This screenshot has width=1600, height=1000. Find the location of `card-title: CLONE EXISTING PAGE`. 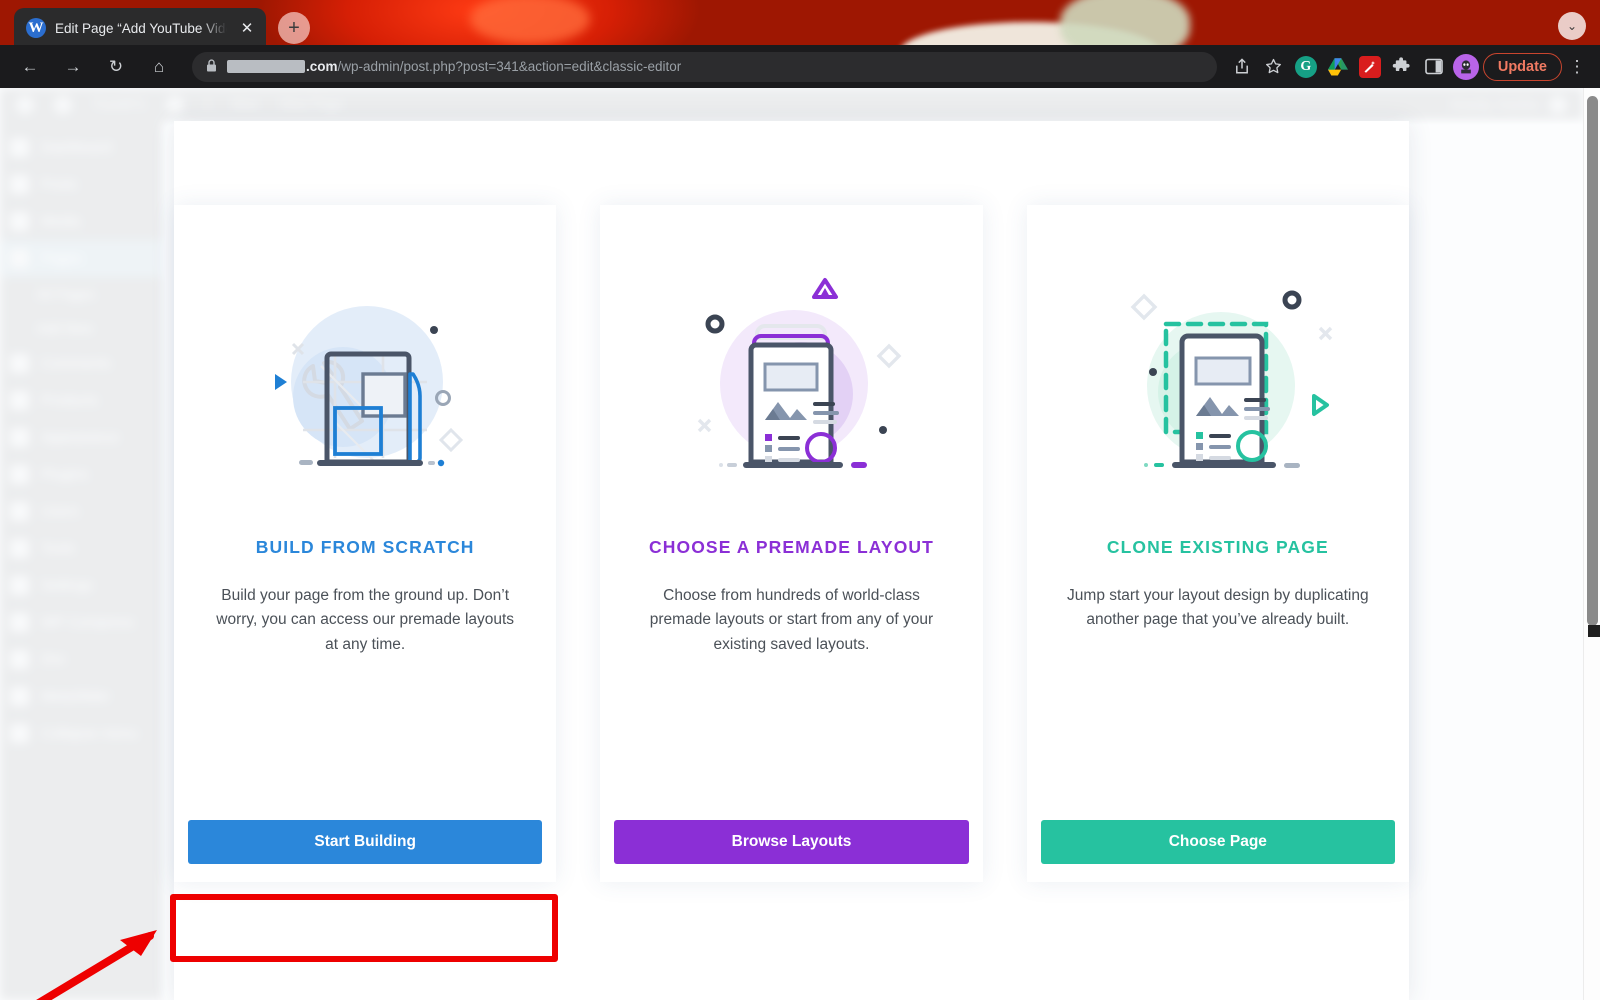

card-title: CLONE EXISTING PAGE is located at coordinates (1217, 547).